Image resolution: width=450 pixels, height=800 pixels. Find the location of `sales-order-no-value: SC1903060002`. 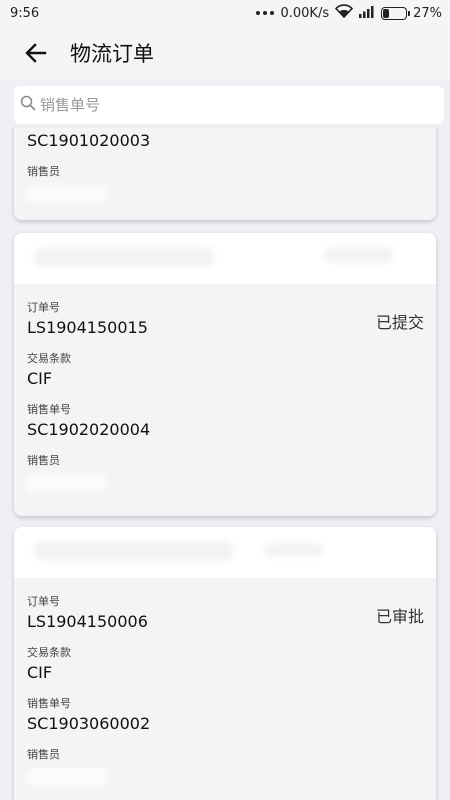

sales-order-no-value: SC1903060002 is located at coordinates (89, 723).